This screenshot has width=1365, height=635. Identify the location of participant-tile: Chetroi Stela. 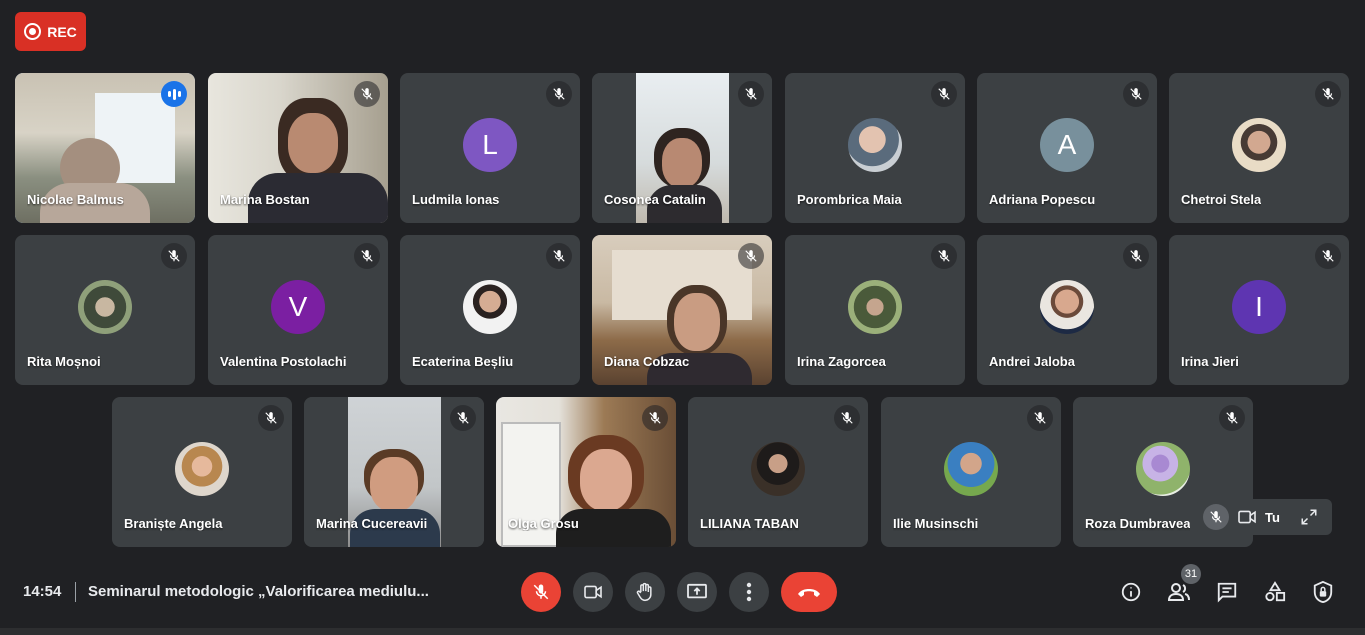
(1259, 148).